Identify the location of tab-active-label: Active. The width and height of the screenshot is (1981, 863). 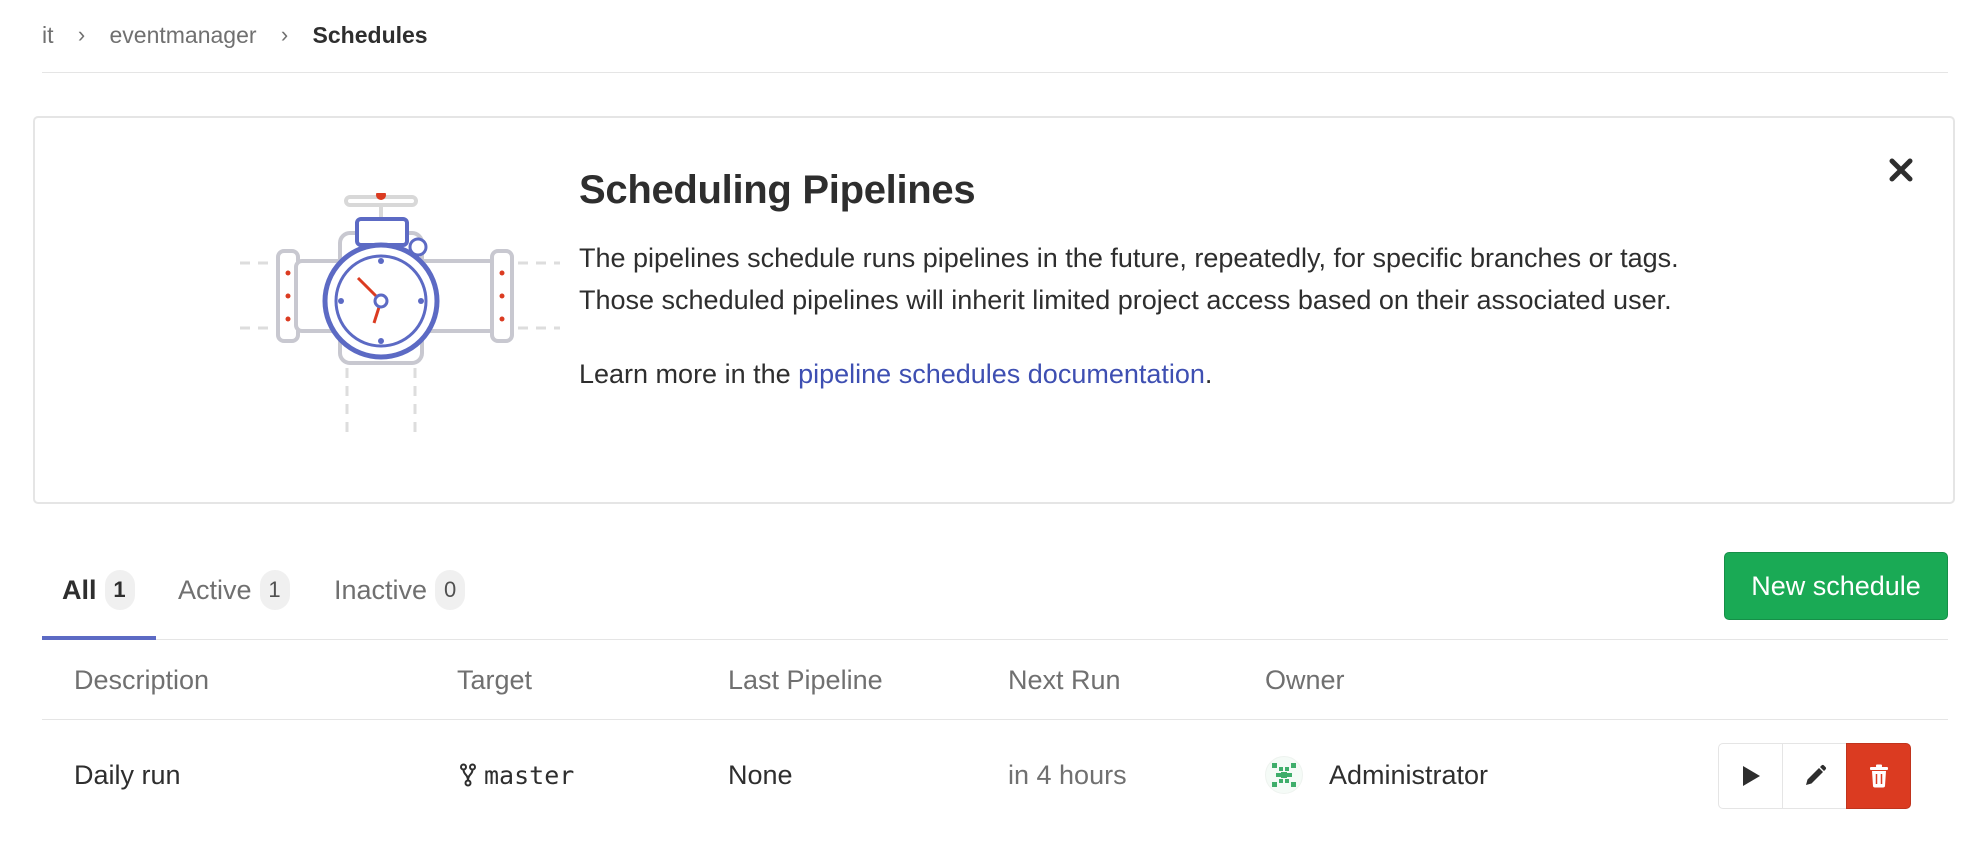
(215, 589).